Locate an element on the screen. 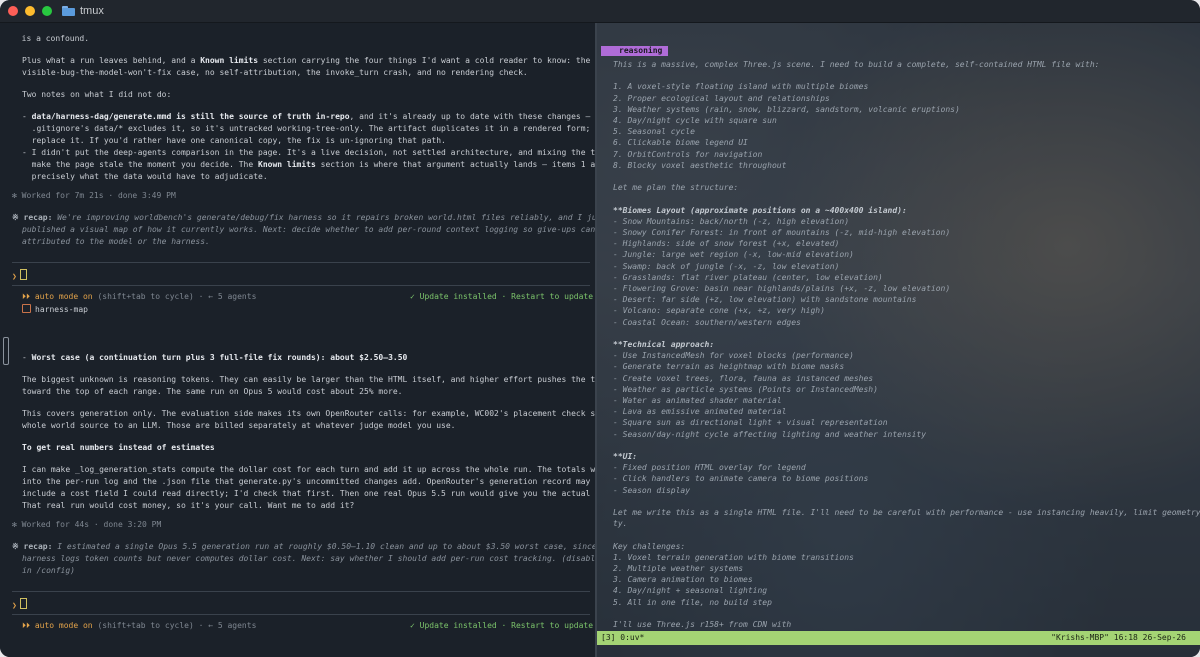  link-icon is located at coordinates (26, 308).